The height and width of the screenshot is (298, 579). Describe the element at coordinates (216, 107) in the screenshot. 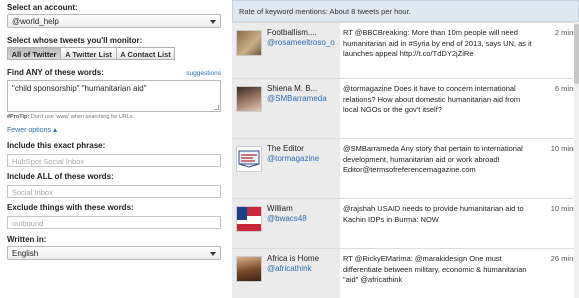

I see `resize-grip-icon` at that location.